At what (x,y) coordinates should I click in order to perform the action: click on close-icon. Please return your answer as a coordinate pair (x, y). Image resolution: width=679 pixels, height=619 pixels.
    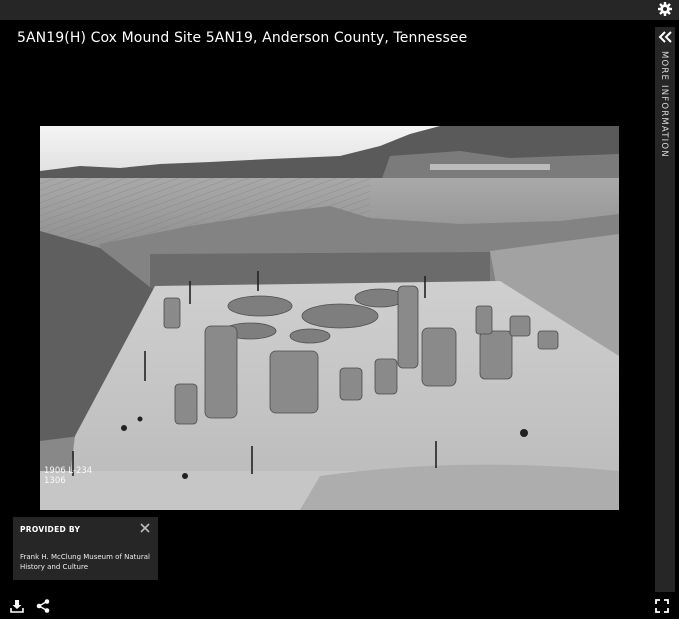
    Looking at the image, I should click on (145, 528).